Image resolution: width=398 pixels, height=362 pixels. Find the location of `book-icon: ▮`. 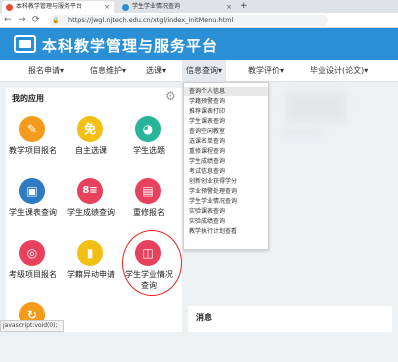

book-icon: ▮ is located at coordinates (90, 253).